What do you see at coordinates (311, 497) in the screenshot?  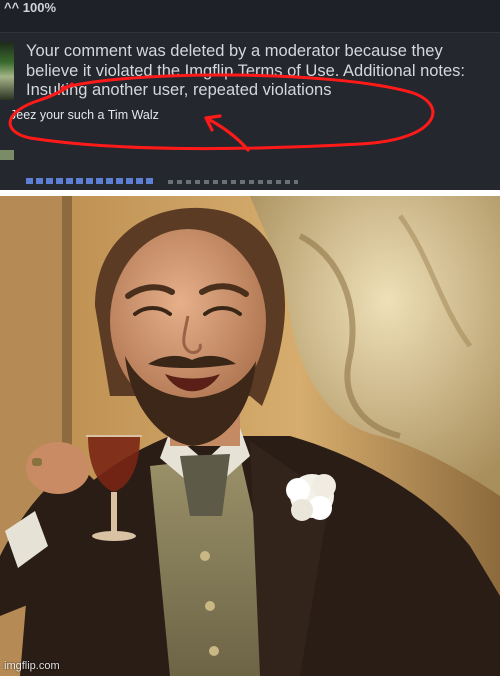 I see `white-flower` at bounding box center [311, 497].